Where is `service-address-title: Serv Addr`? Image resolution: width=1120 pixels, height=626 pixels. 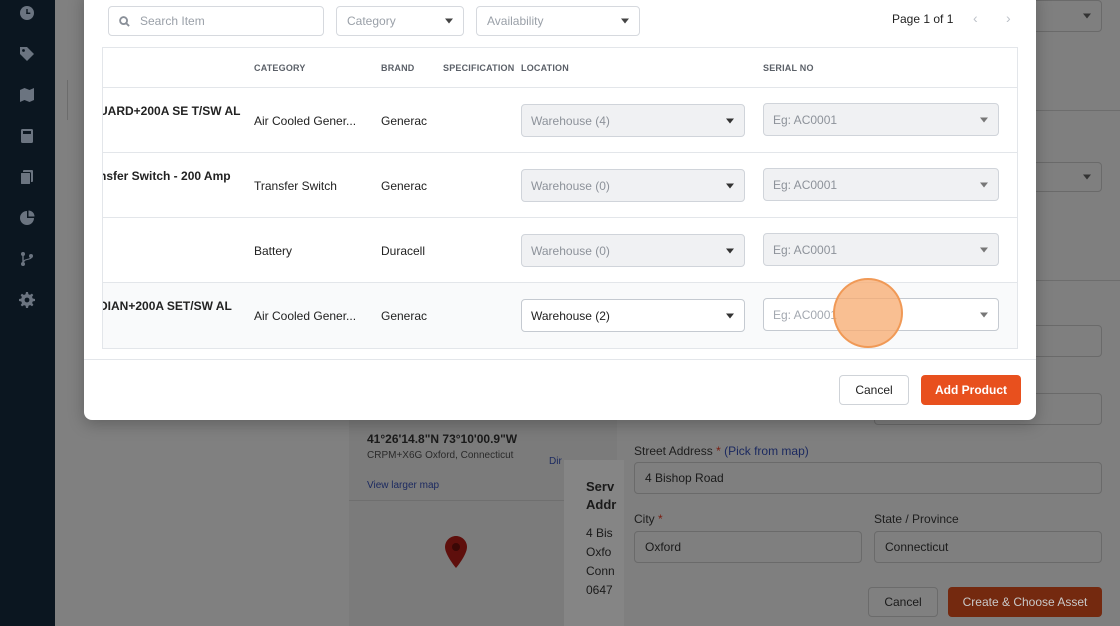
service-address-title: Serv Addr is located at coordinates (601, 495).